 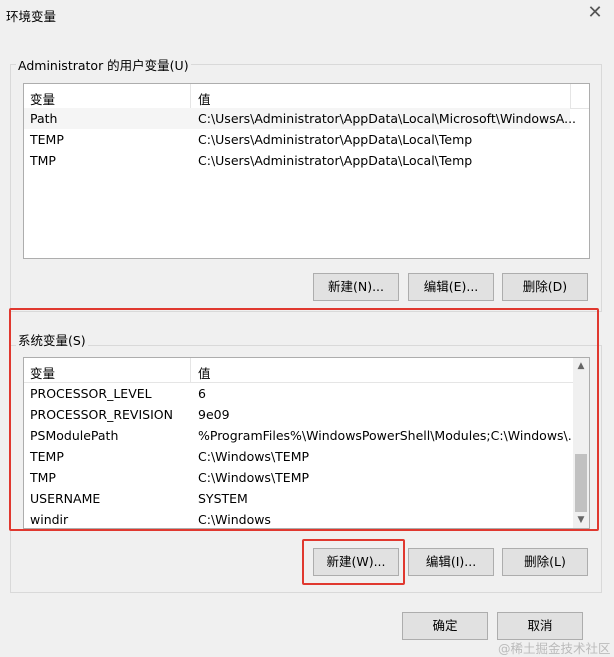 I want to click on variable-name: TEMP, so click(x=47, y=139).